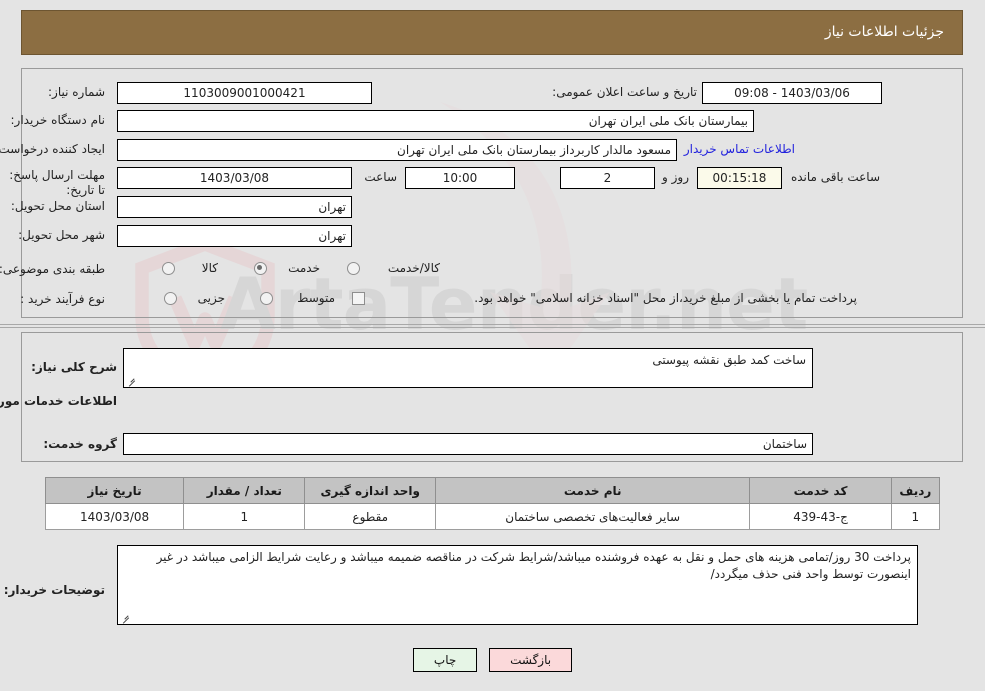  Describe the element at coordinates (460, 178) in the screenshot. I see `deadline-hour-value: 10:00` at that location.